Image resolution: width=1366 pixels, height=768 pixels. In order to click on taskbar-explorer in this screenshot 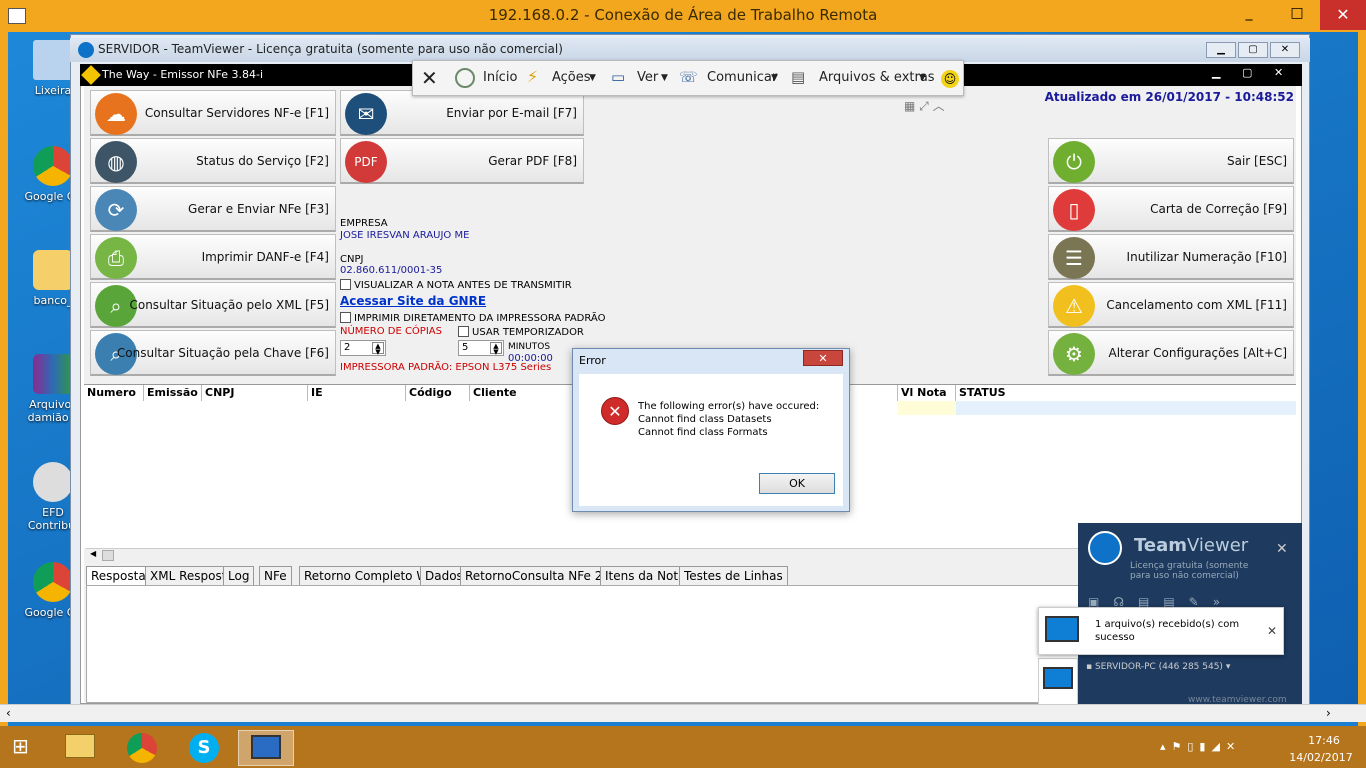, I will do `click(80, 748)`.